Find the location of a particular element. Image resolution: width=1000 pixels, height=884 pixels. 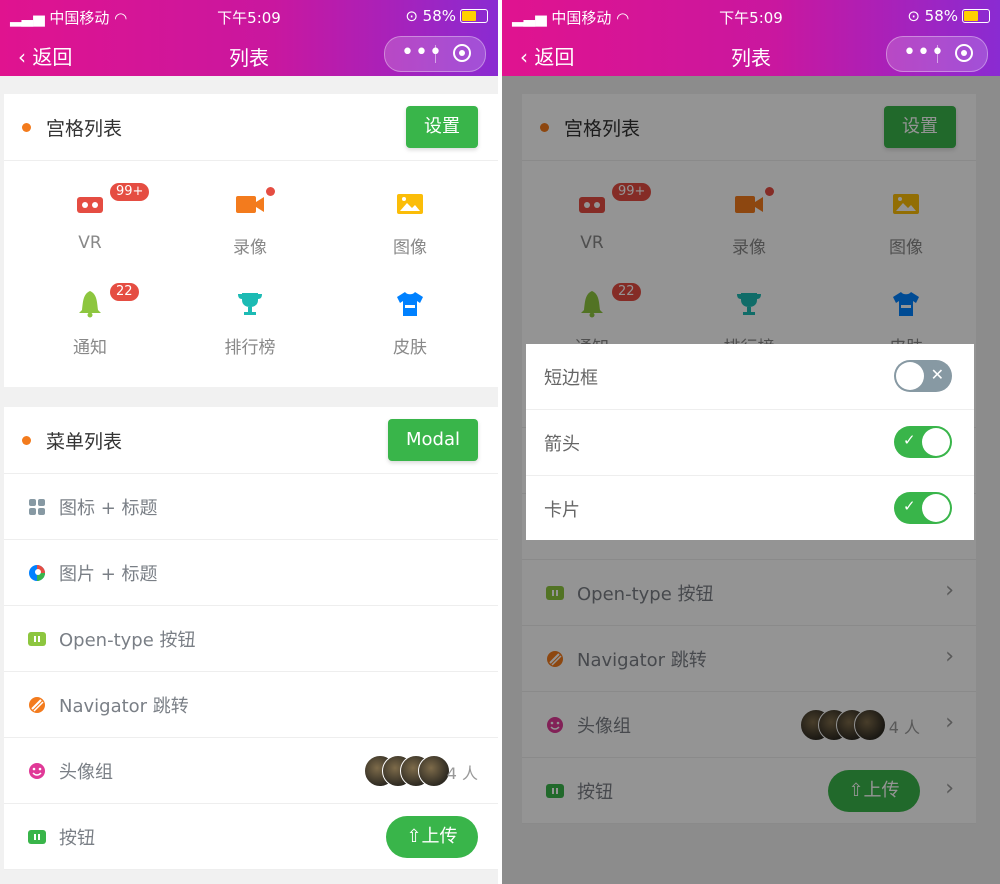

close-icon: ✕ is located at coordinates (937, 374).